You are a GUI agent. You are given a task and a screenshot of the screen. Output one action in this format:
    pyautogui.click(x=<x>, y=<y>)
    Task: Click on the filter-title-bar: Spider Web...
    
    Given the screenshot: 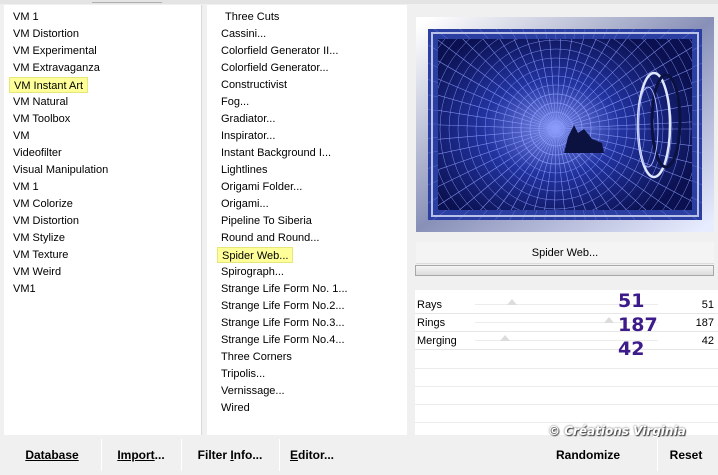 What is the action you would take?
    pyautogui.click(x=565, y=253)
    